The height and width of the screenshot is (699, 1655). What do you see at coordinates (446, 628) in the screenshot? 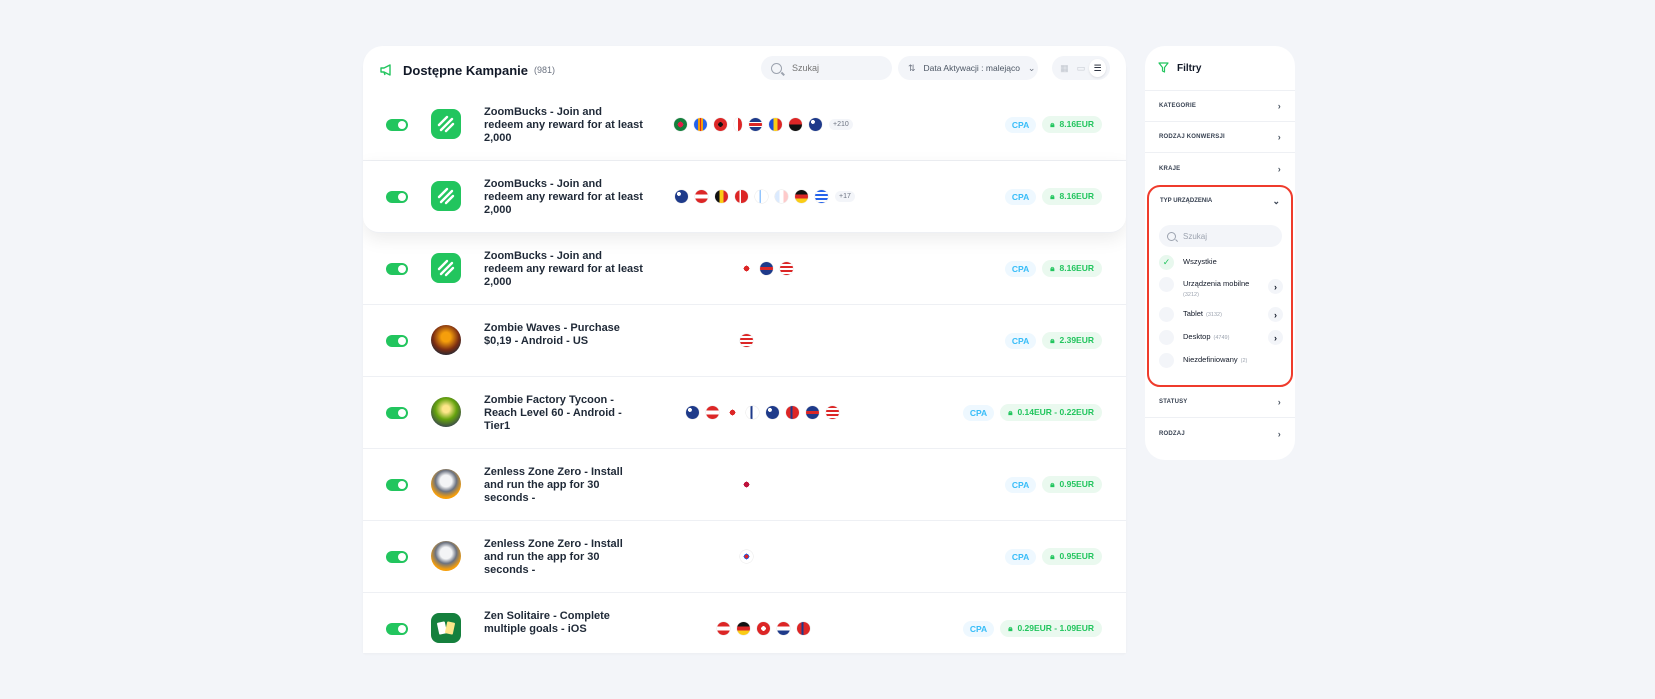
I see `zen-solitaire-app-icon` at bounding box center [446, 628].